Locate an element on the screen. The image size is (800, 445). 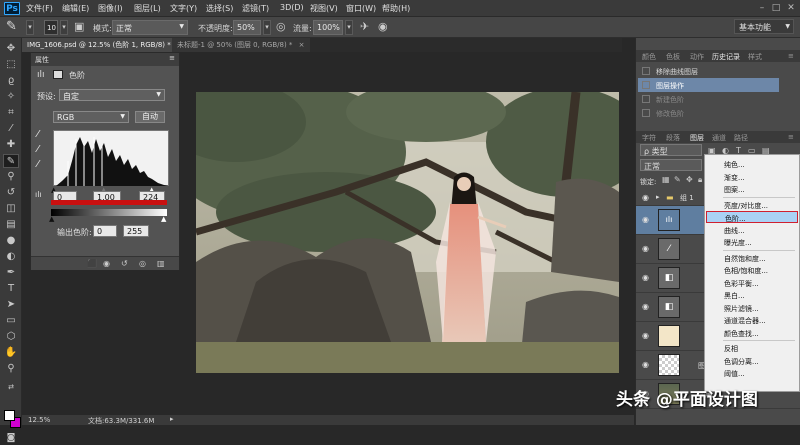
path-select-tool-icon: ➤ is located at coordinates (11, 305).